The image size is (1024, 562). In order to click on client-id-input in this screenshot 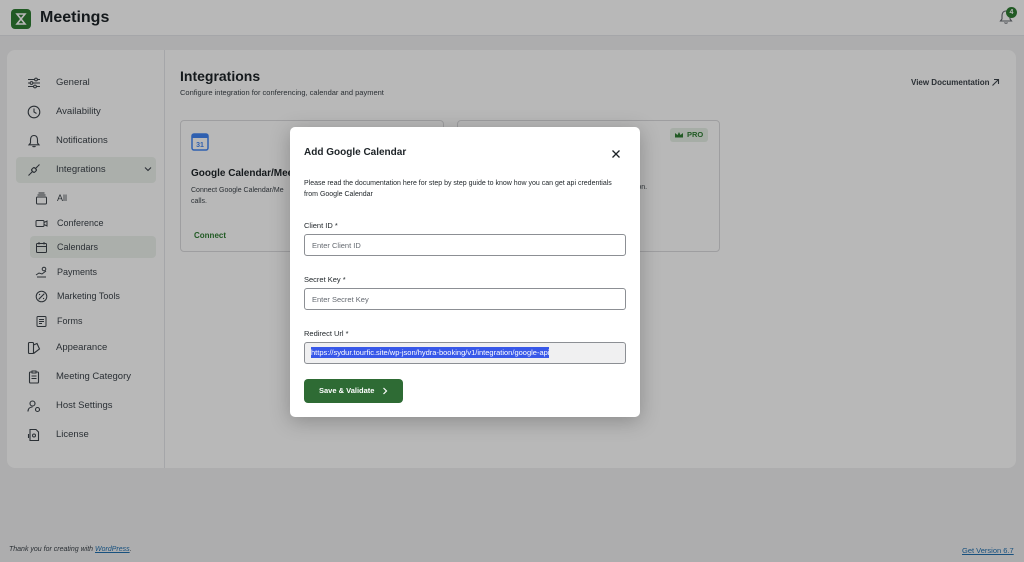, I will do `click(465, 245)`.